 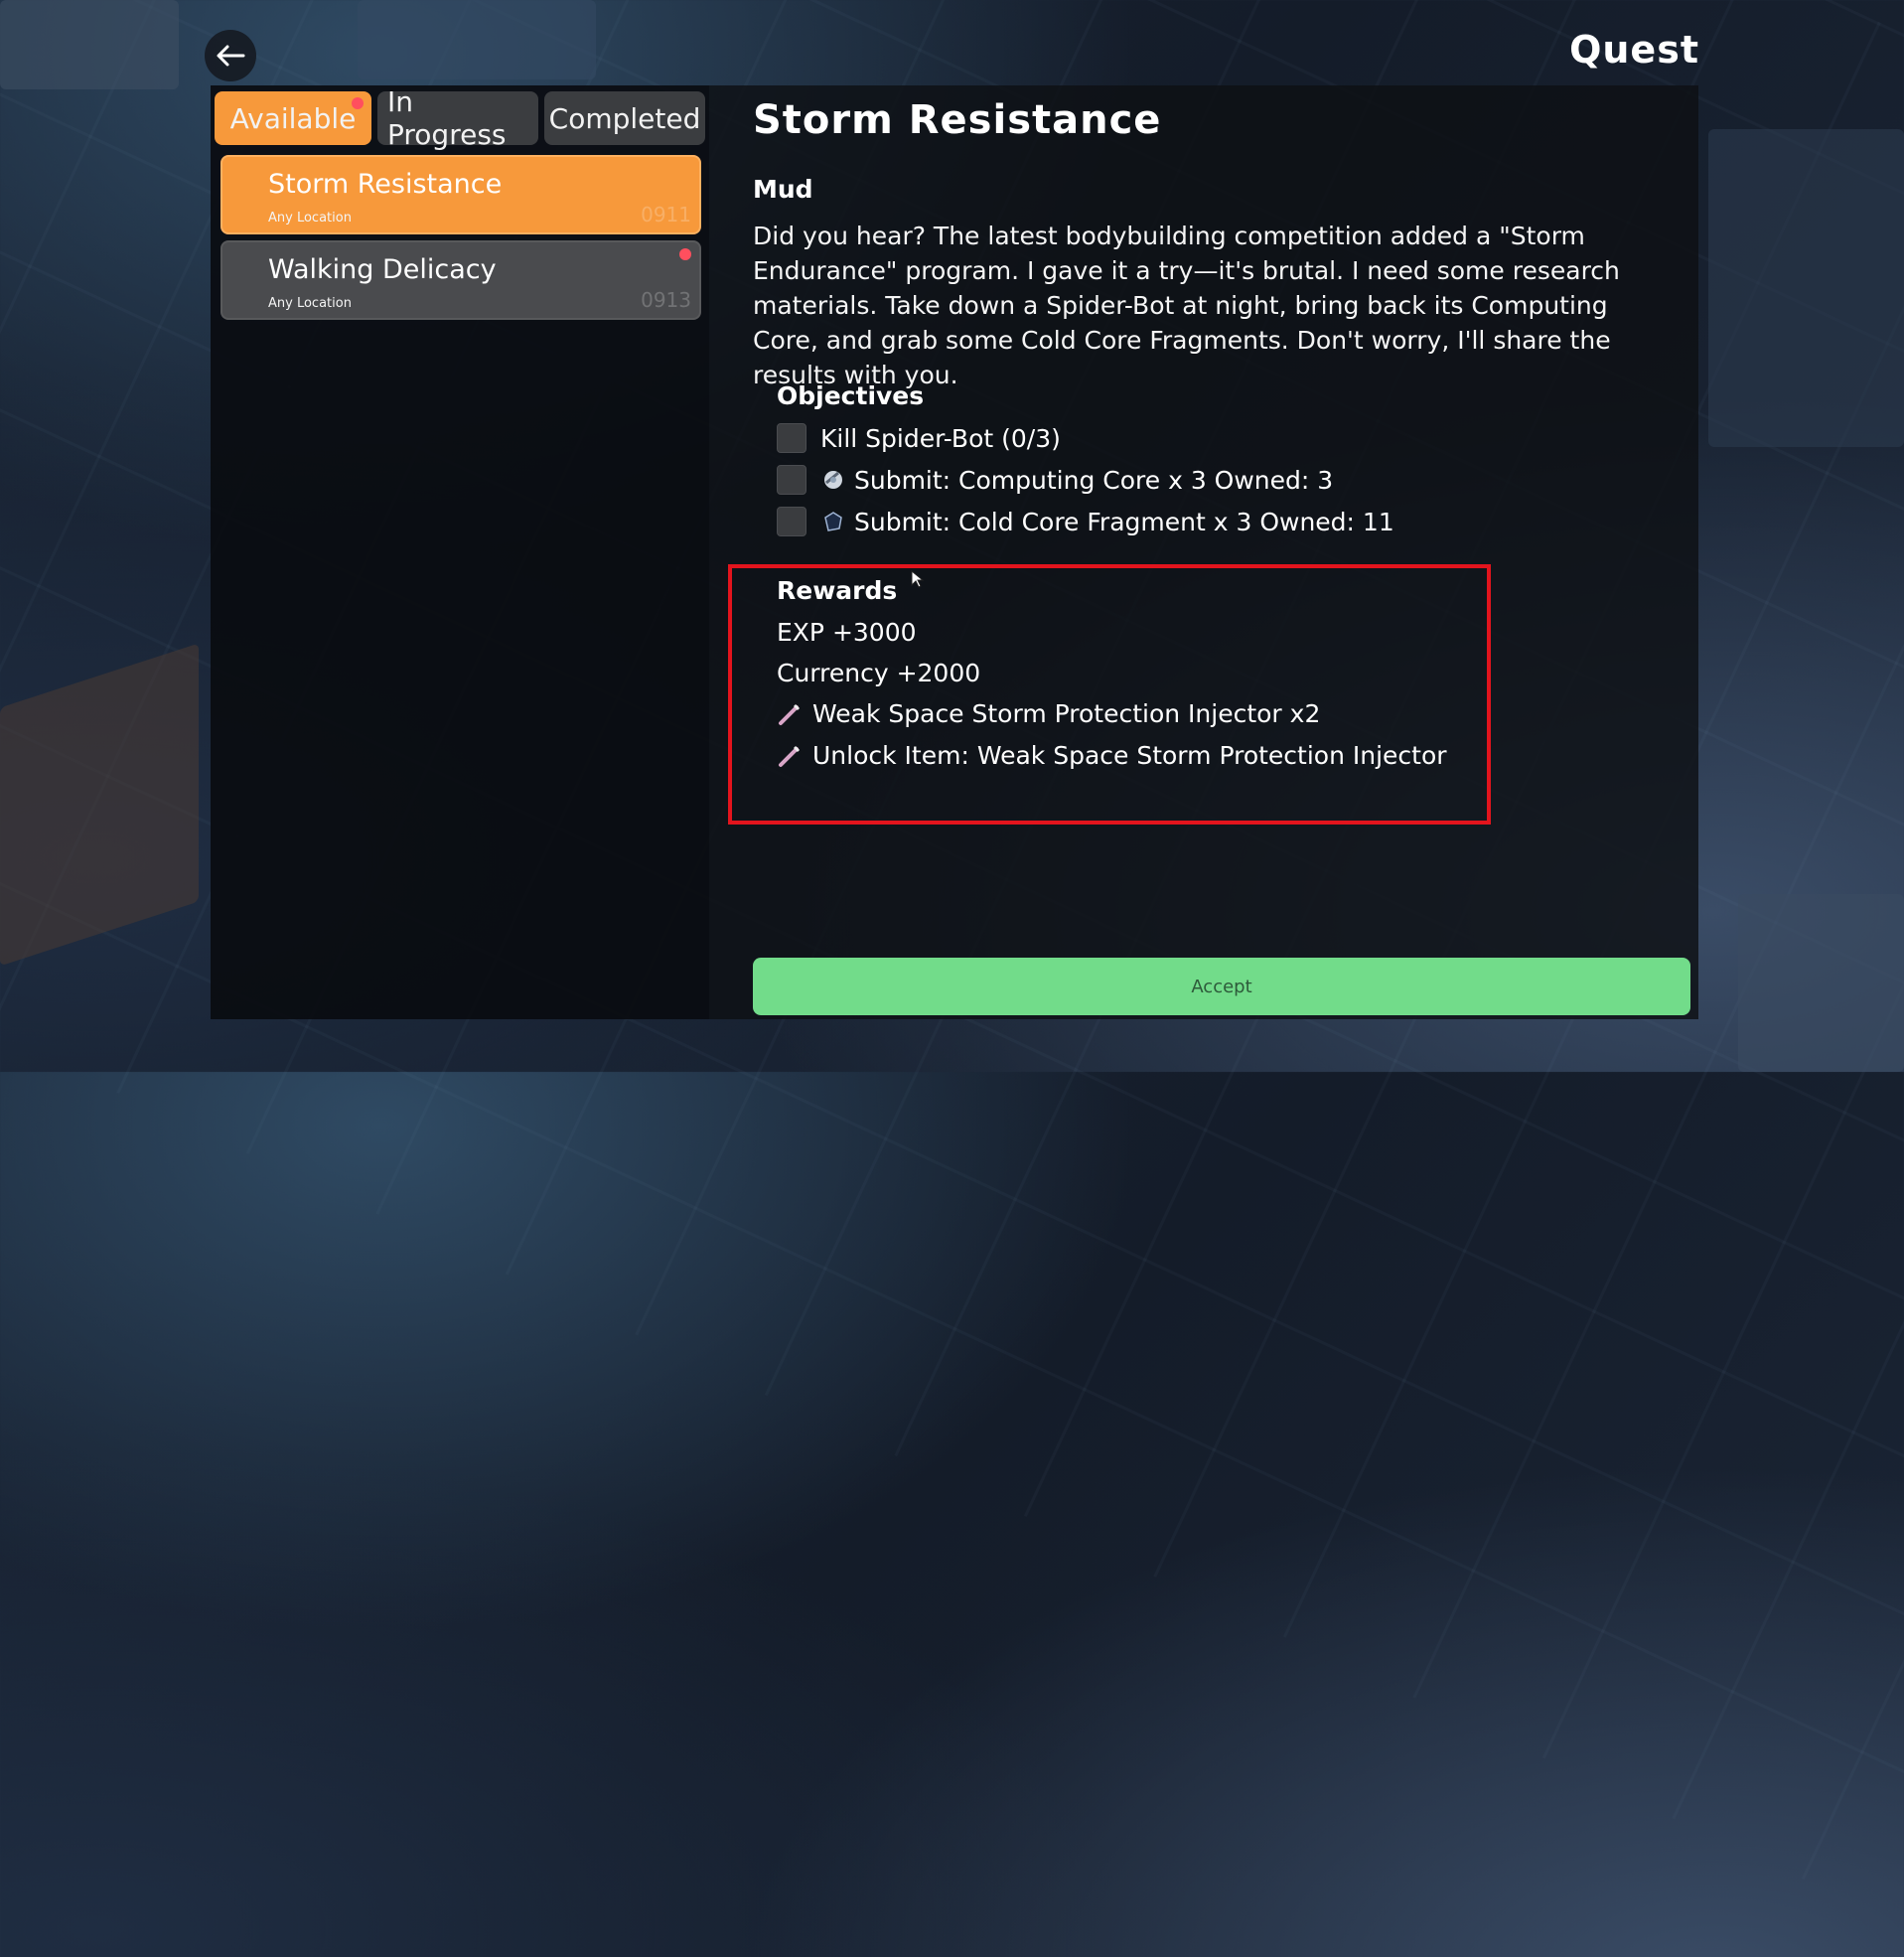 What do you see at coordinates (833, 521) in the screenshot?
I see `cold-core-fragment-icon` at bounding box center [833, 521].